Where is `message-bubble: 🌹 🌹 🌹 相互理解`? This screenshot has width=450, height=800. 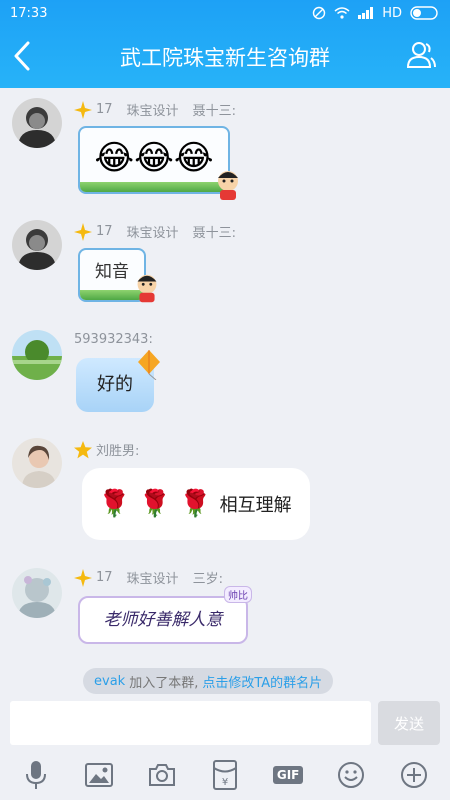 message-bubble: 🌹 🌹 🌹 相互理解 is located at coordinates (196, 504).